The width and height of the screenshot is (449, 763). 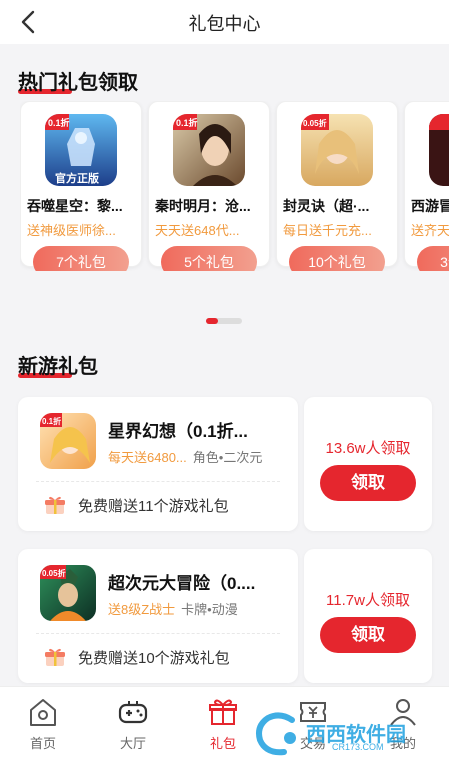 I want to click on hot-card: 0.1折 官方正版 吞噬星空：黎... 送神级医师徐... 7个礼包, so click(x=81, y=186).